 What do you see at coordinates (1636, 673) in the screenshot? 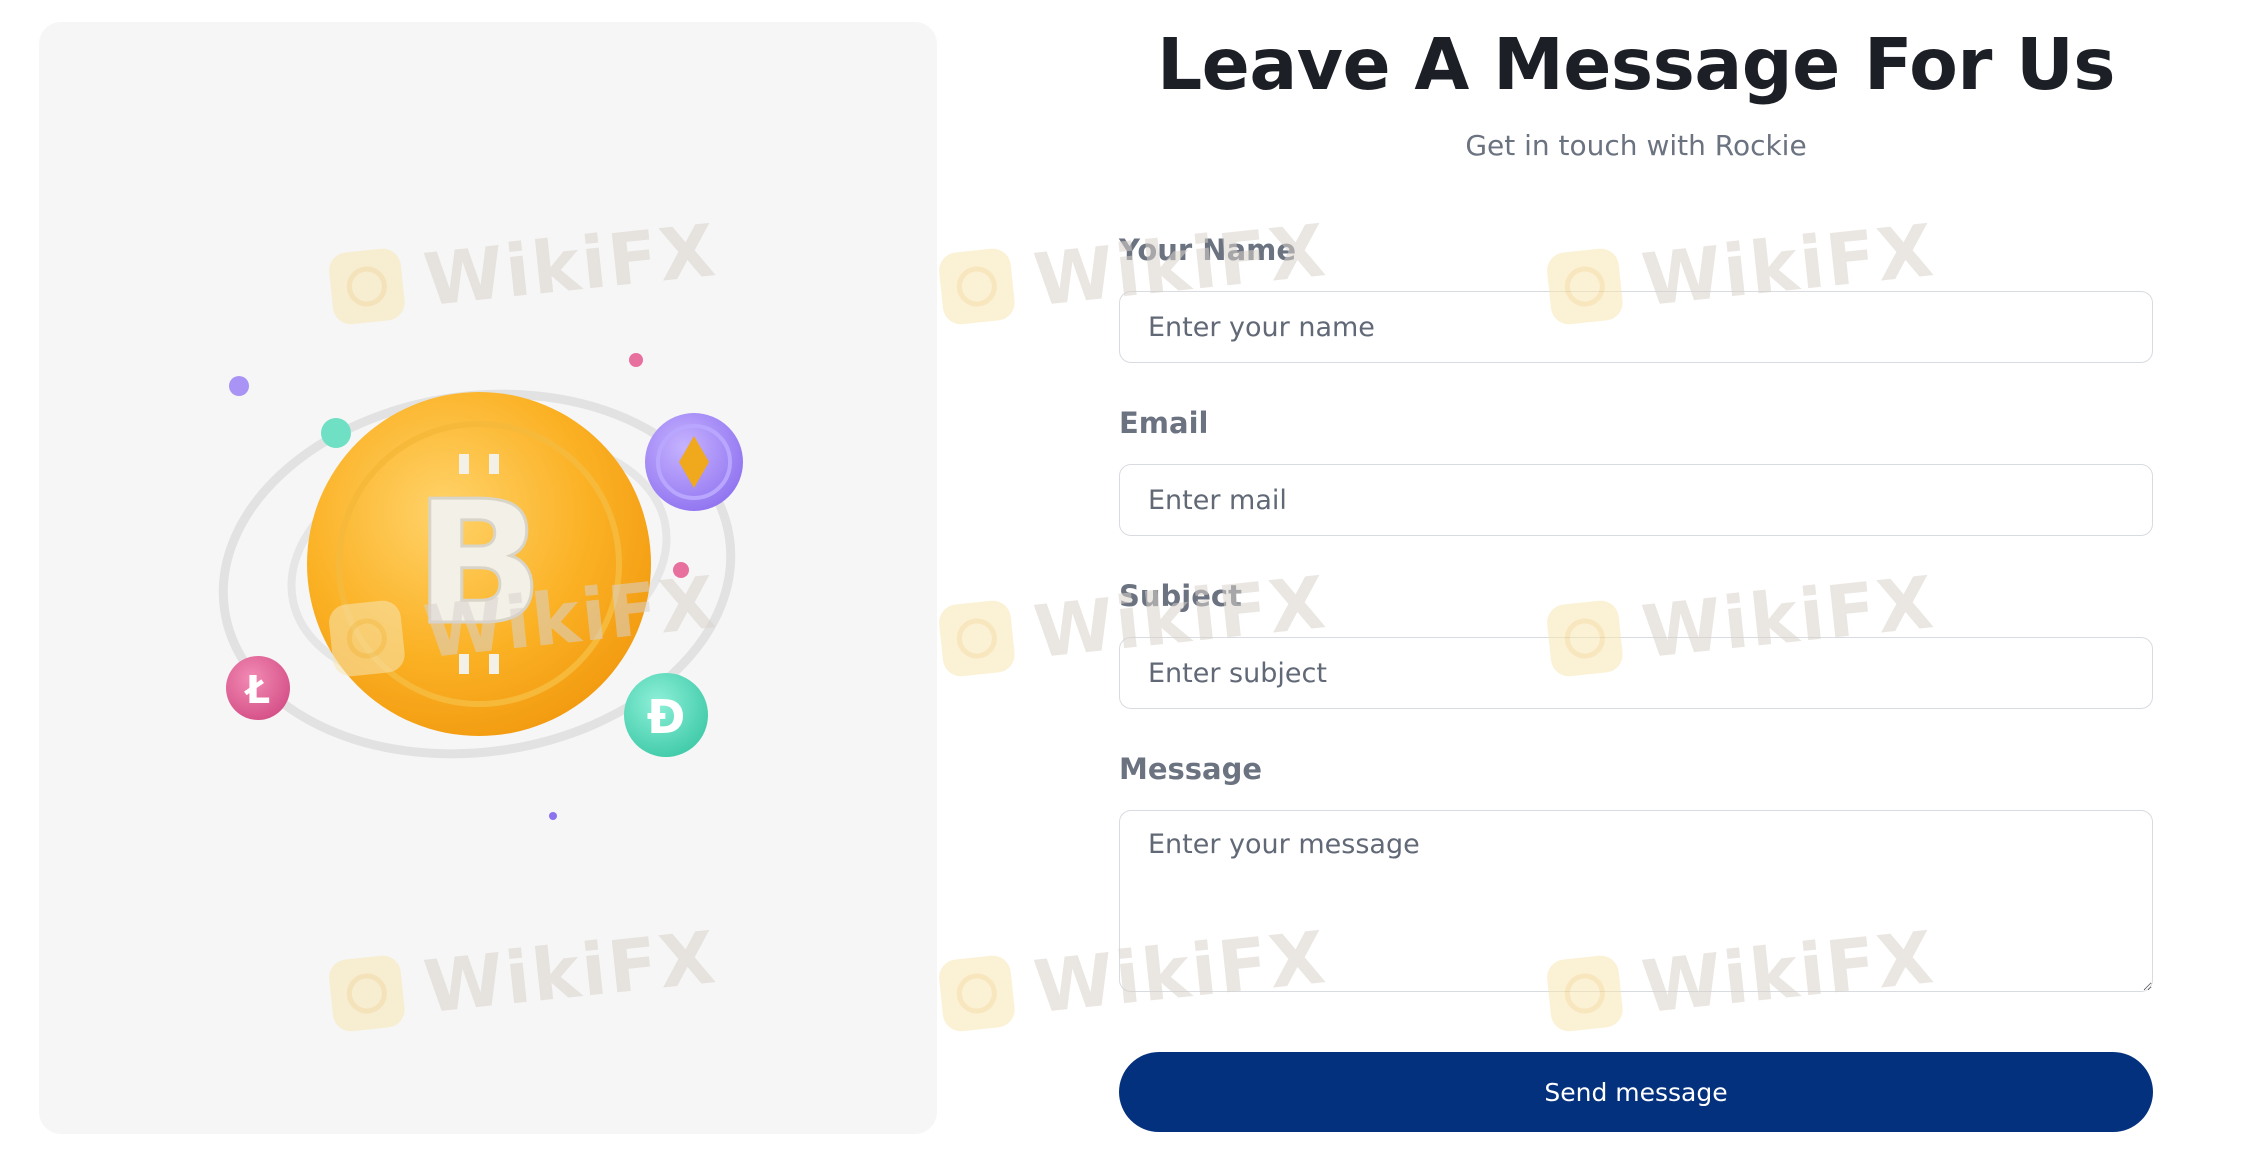
I see `subject-input` at bounding box center [1636, 673].